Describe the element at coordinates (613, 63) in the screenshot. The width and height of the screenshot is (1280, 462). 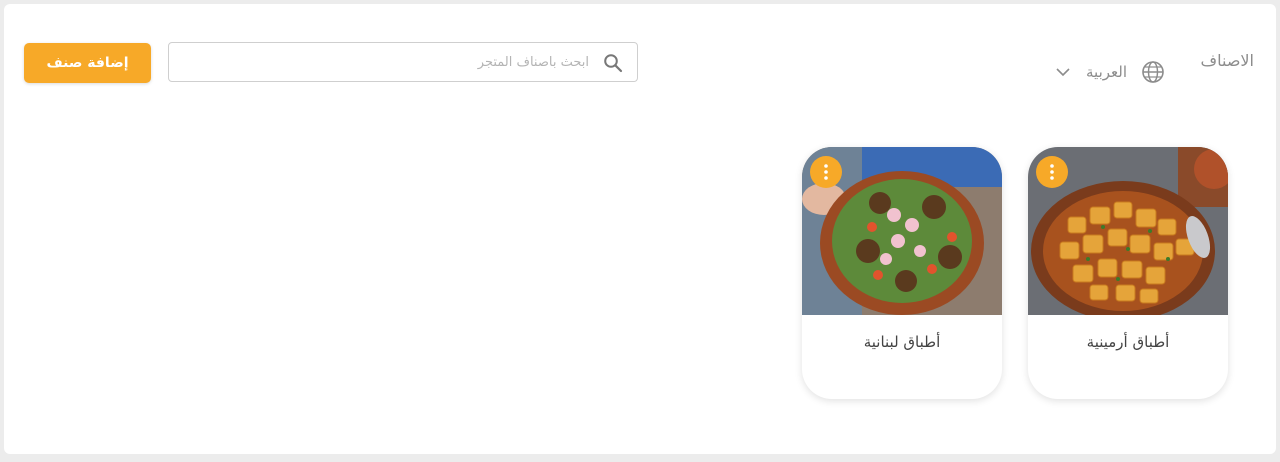
I see `search-icon` at that location.